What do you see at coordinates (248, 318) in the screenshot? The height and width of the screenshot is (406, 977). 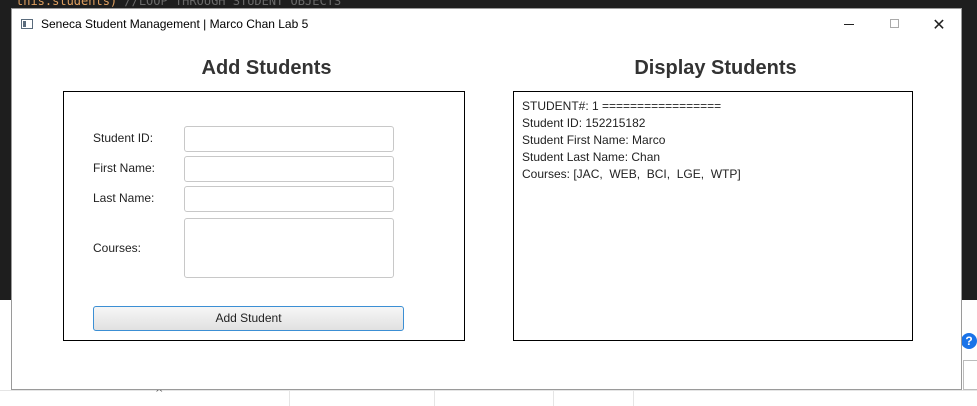 I see `add-student-button: Add Student` at bounding box center [248, 318].